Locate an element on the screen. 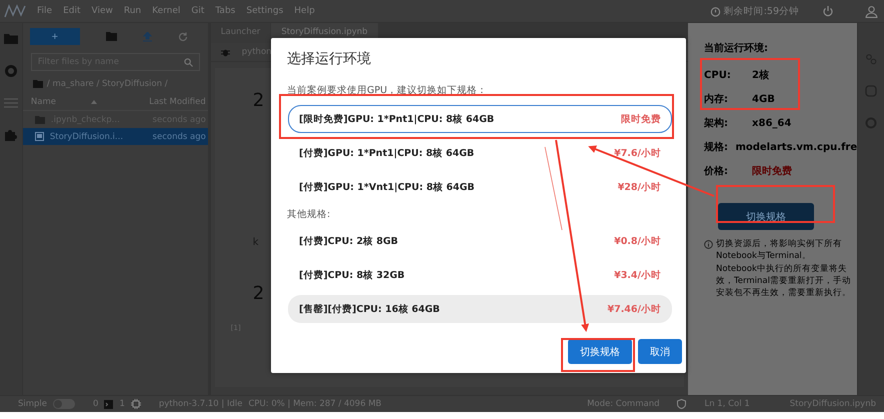  running-icon is located at coordinates (11, 71).